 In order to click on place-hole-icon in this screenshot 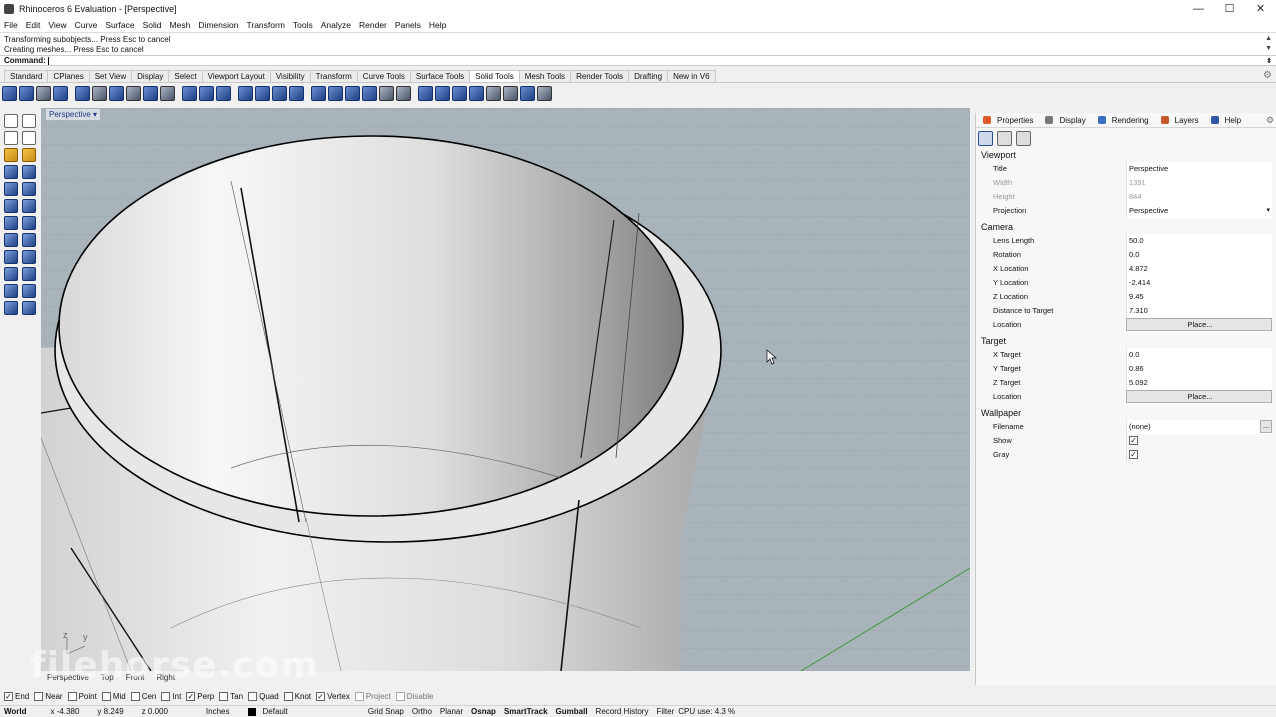, I will do `click(335, 93)`.